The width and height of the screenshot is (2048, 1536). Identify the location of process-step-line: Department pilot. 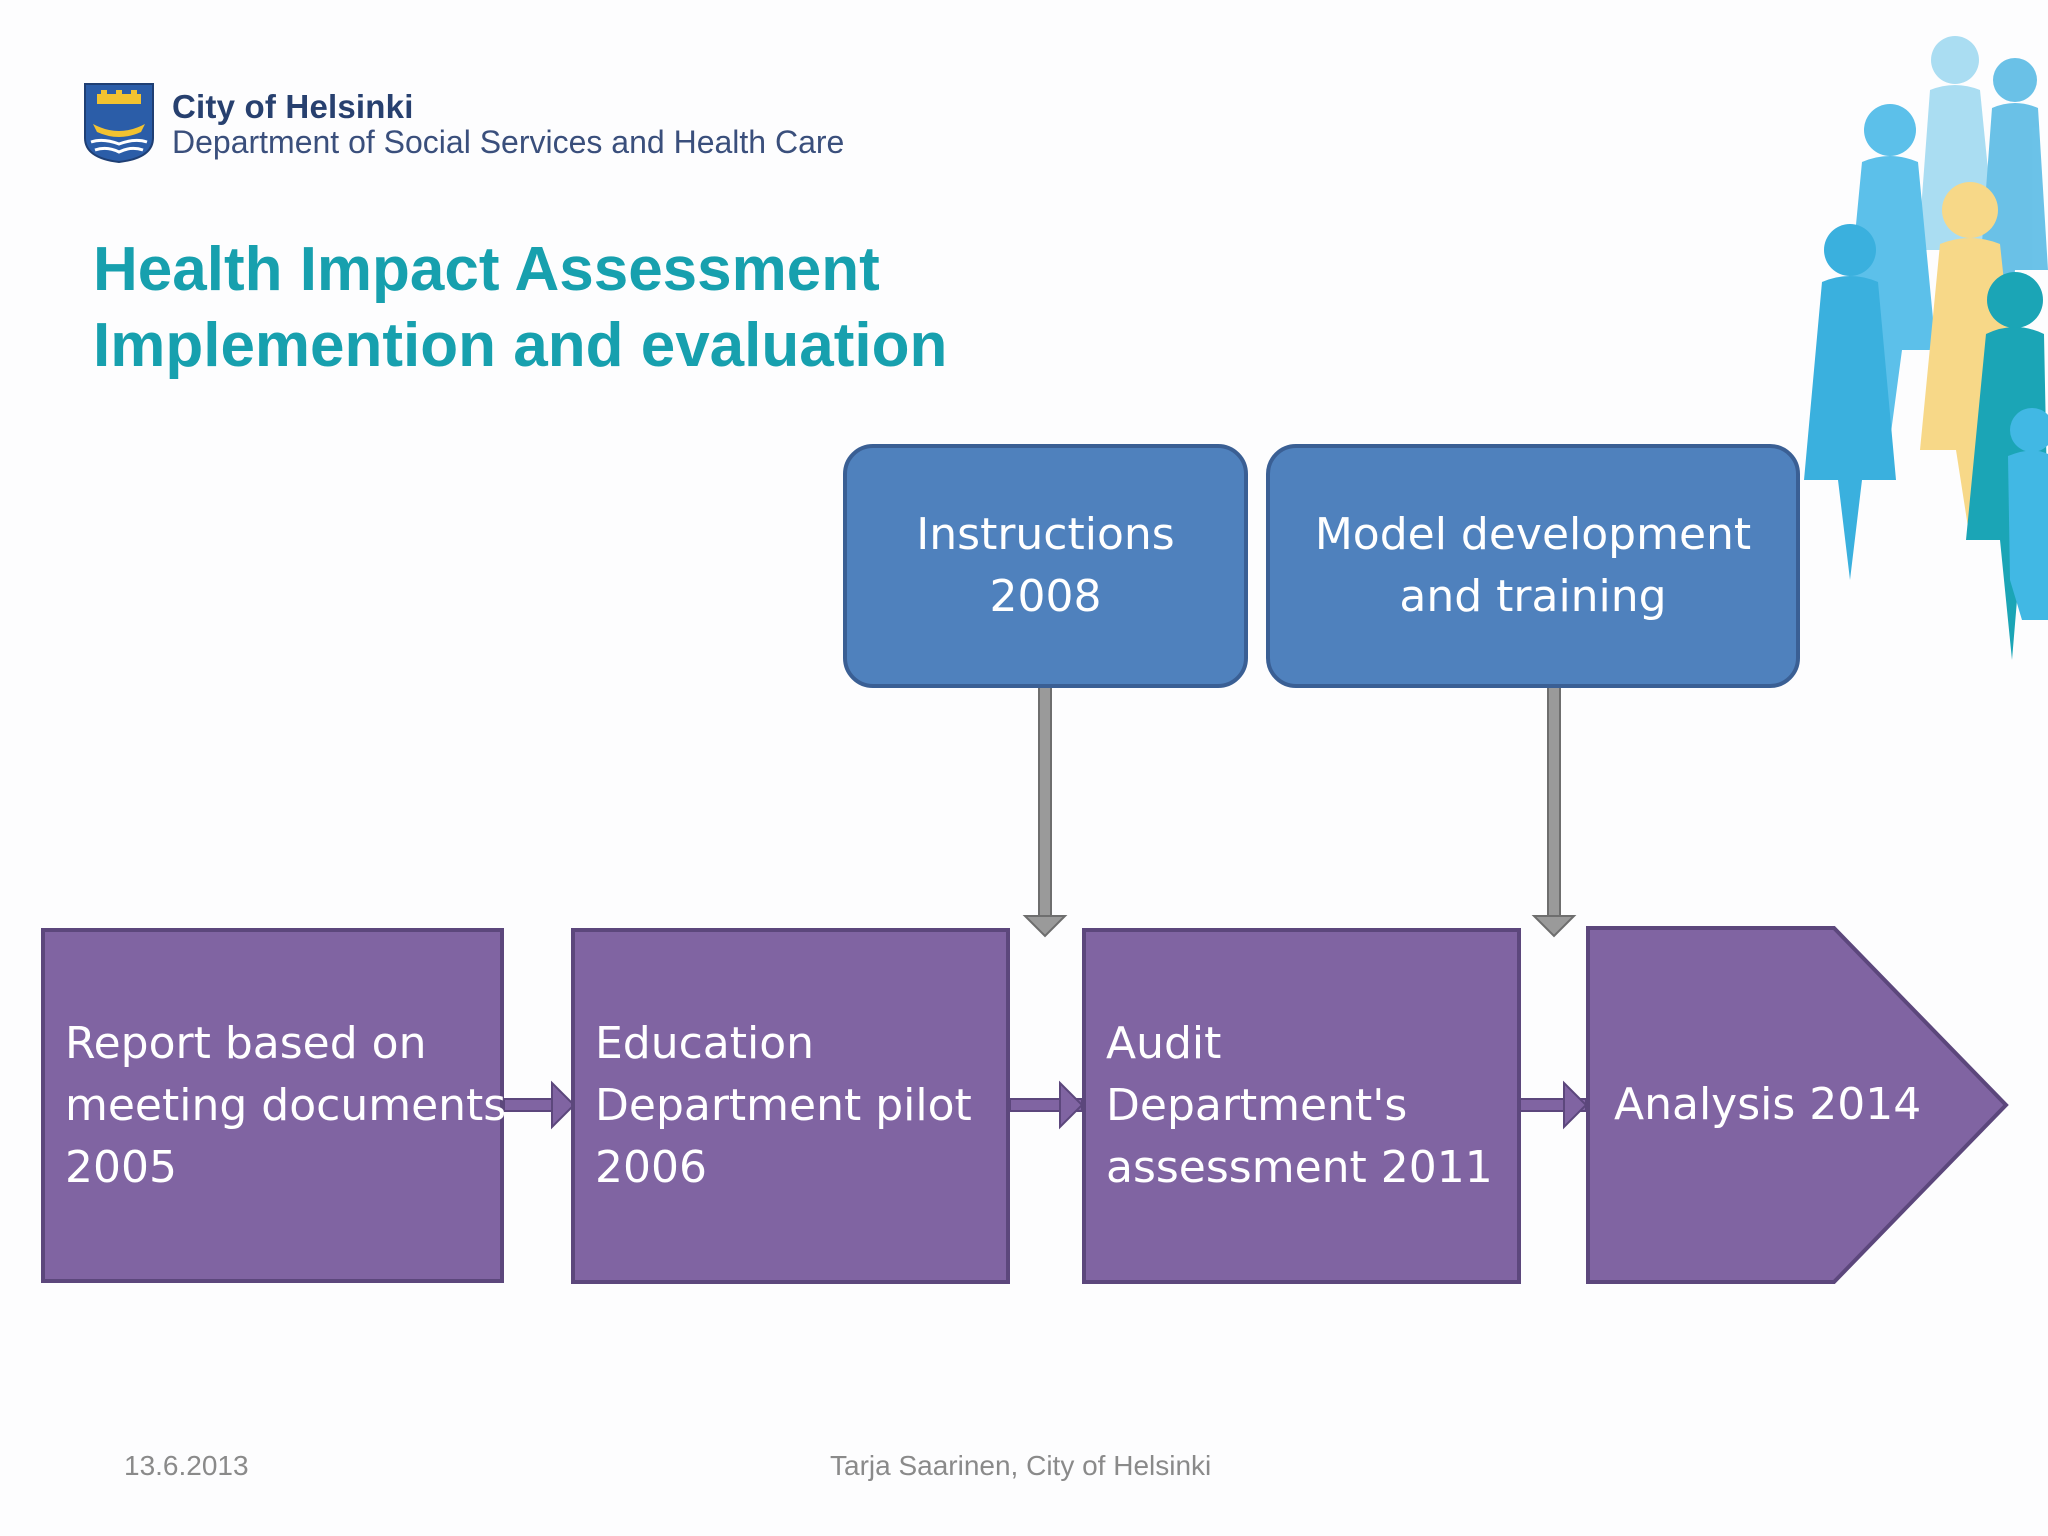
(783, 1105).